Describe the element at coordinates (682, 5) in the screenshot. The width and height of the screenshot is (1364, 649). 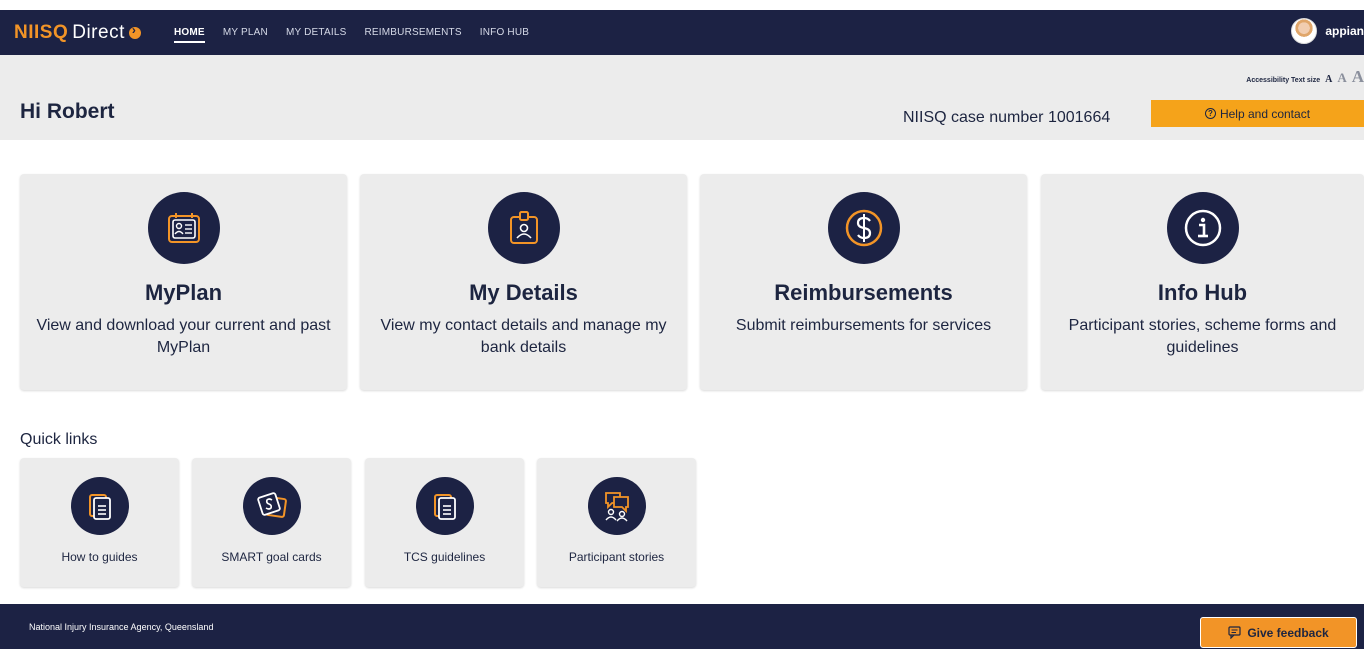
I see `top-strip` at that location.